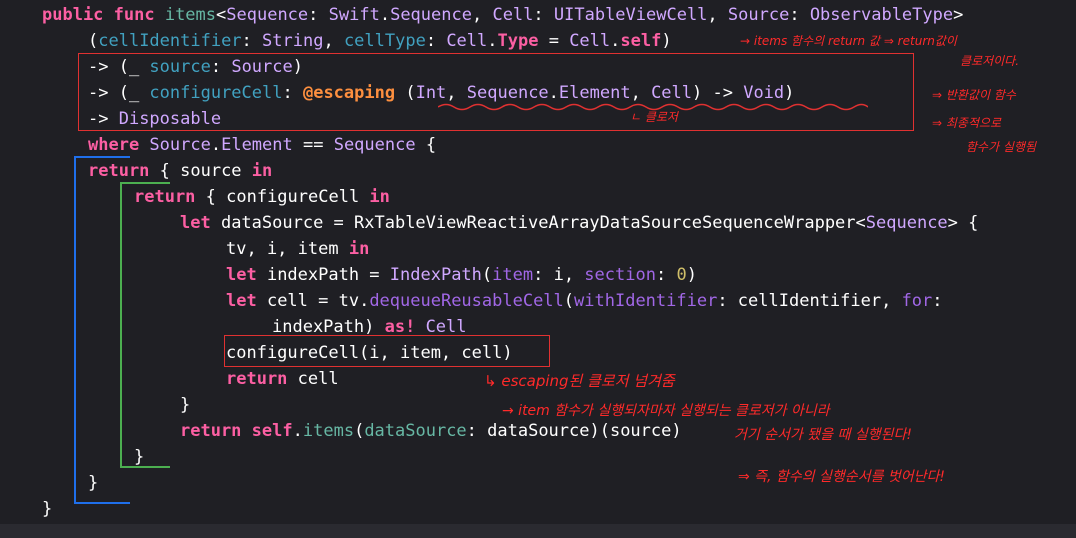 Image resolution: width=1076 pixels, height=538 pixels. What do you see at coordinates (287, 249) in the screenshot?
I see `code-token: tv, i, item` at bounding box center [287, 249].